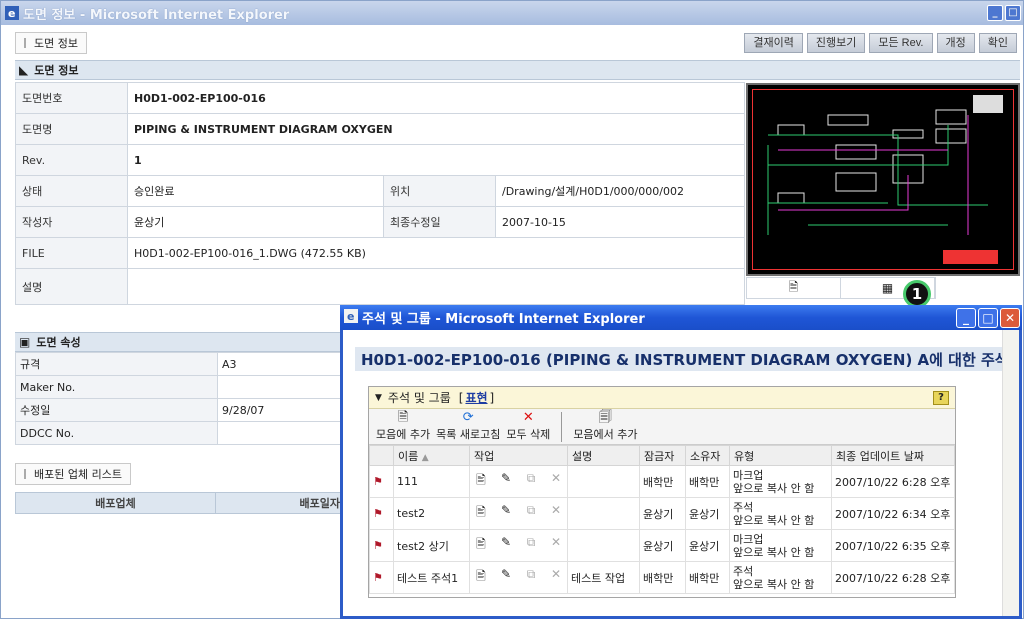 This screenshot has width=1024, height=619. I want to click on annotation-type: 주석 앞으로 복사 안 함, so click(780, 577).